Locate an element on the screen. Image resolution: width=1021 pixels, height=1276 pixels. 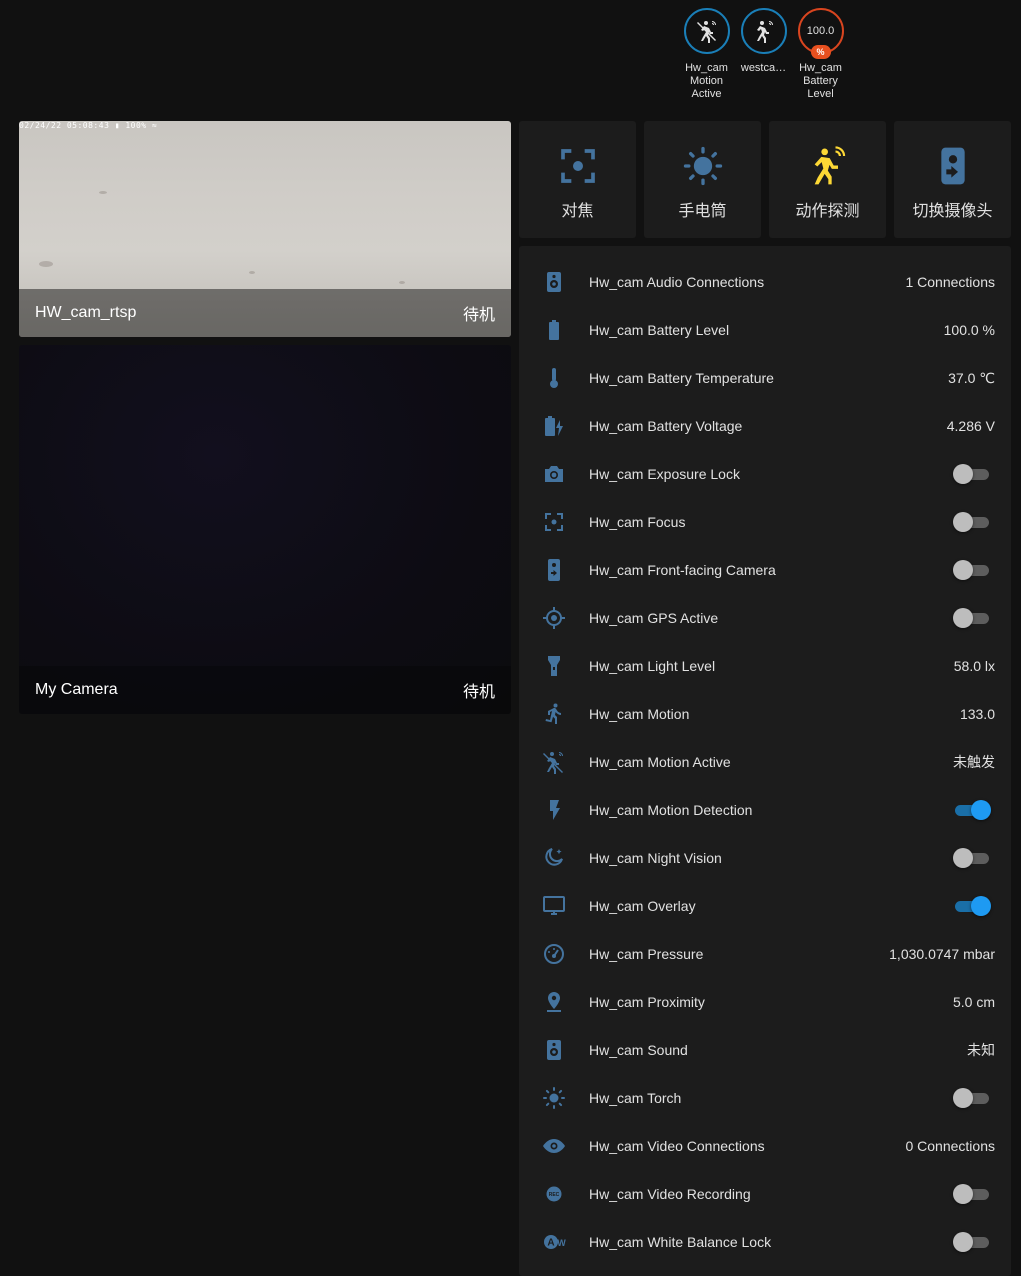
motion-detection-toggle is located at coordinates (972, 810).